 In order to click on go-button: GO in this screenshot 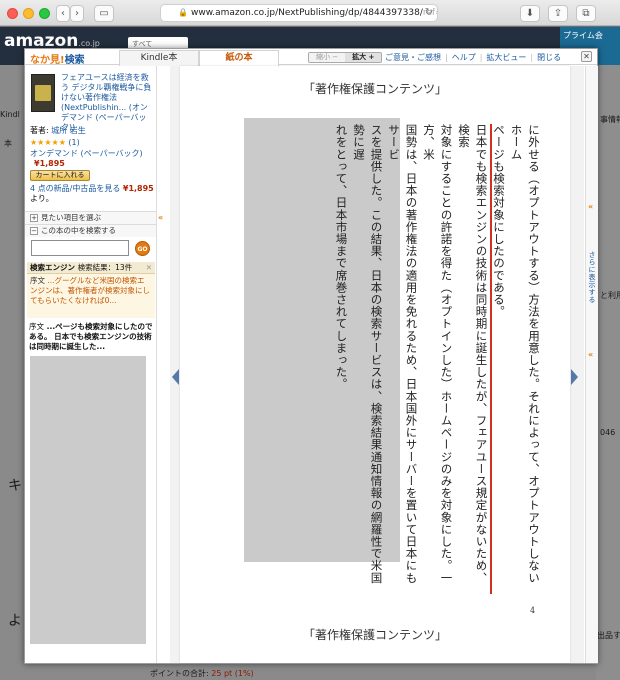, I will do `click(142, 248)`.